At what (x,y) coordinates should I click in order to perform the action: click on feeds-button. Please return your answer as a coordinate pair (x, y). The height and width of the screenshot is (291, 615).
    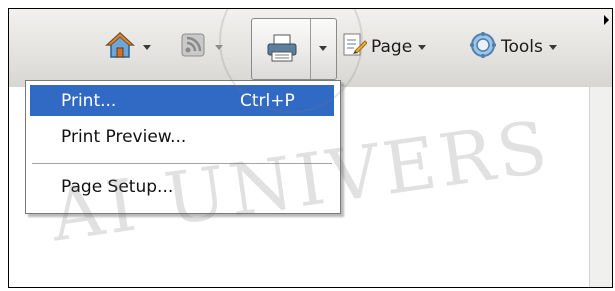
    Looking at the image, I should click on (202, 47).